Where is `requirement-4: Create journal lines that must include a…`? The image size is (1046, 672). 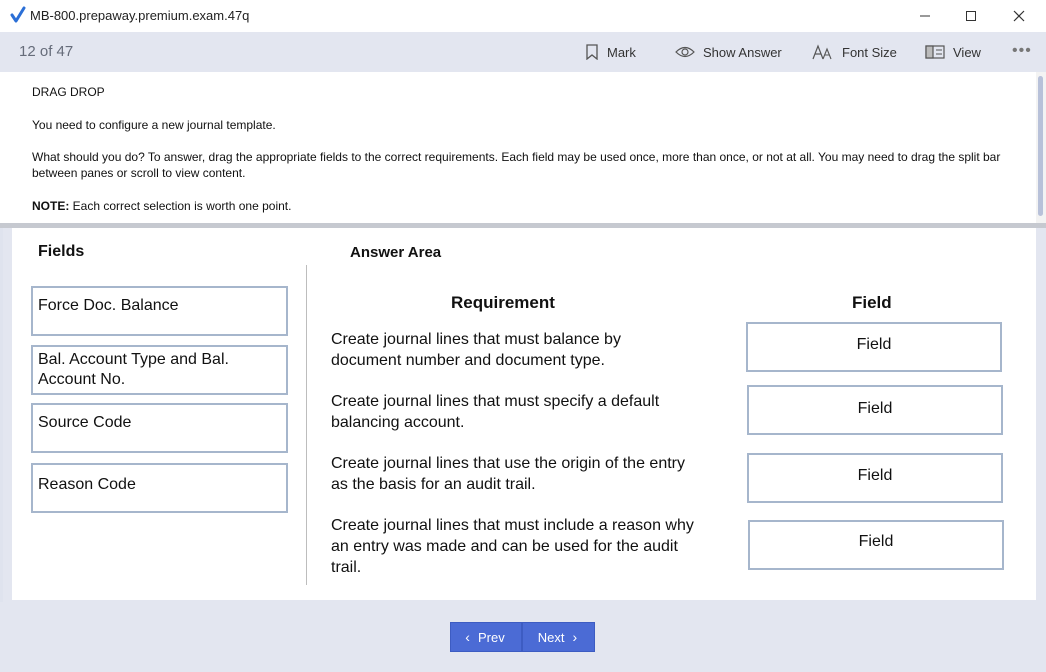
requirement-4: Create journal lines that must include a… is located at coordinates (512, 546).